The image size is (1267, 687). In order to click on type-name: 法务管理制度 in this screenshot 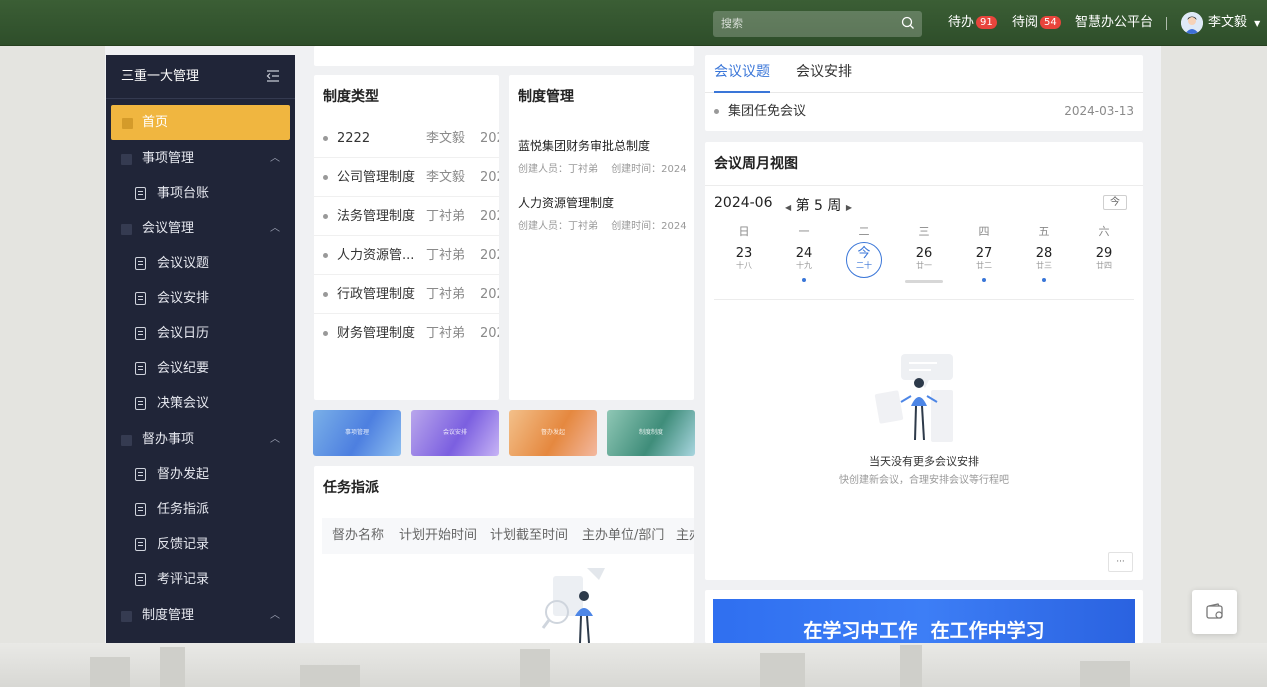, I will do `click(376, 216)`.